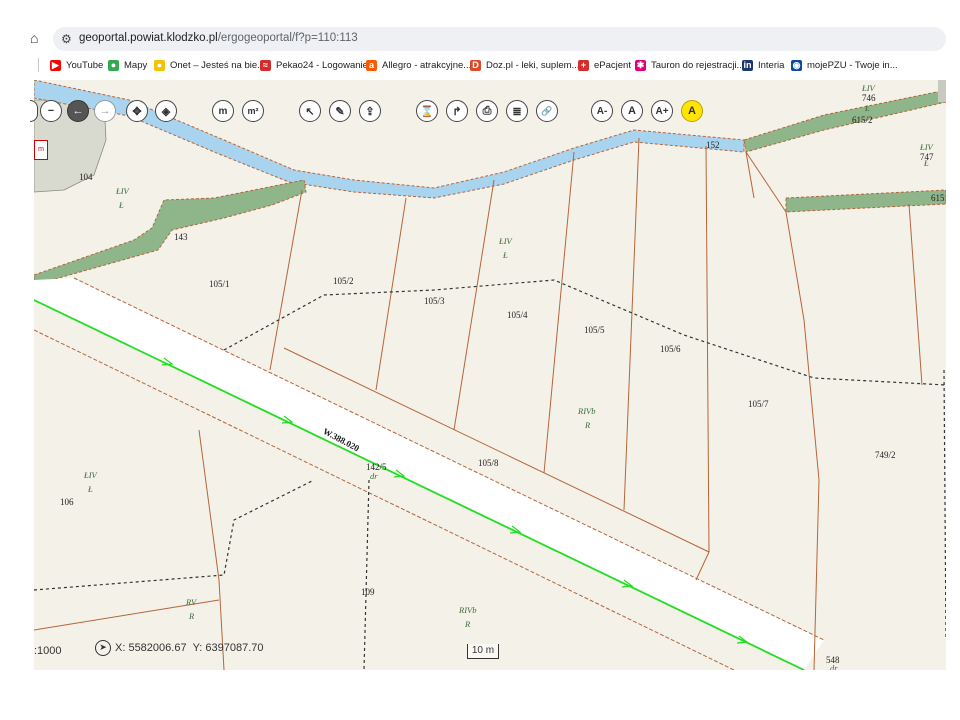  I want to click on parcel-label: 105/3, so click(434, 301).